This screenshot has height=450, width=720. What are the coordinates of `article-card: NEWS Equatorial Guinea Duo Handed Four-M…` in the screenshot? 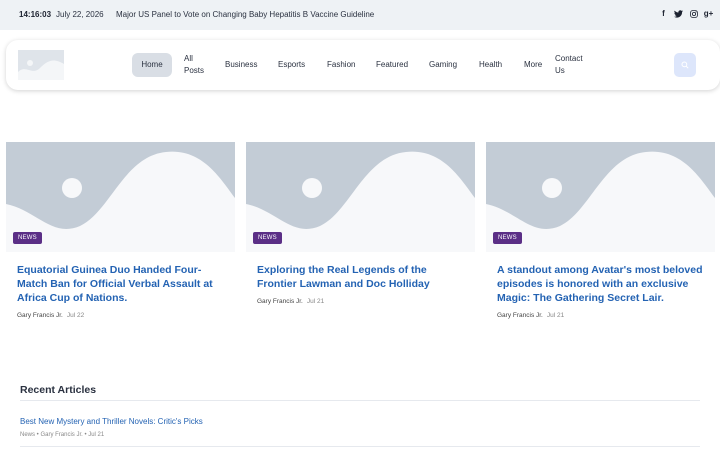 It's located at (120, 230).